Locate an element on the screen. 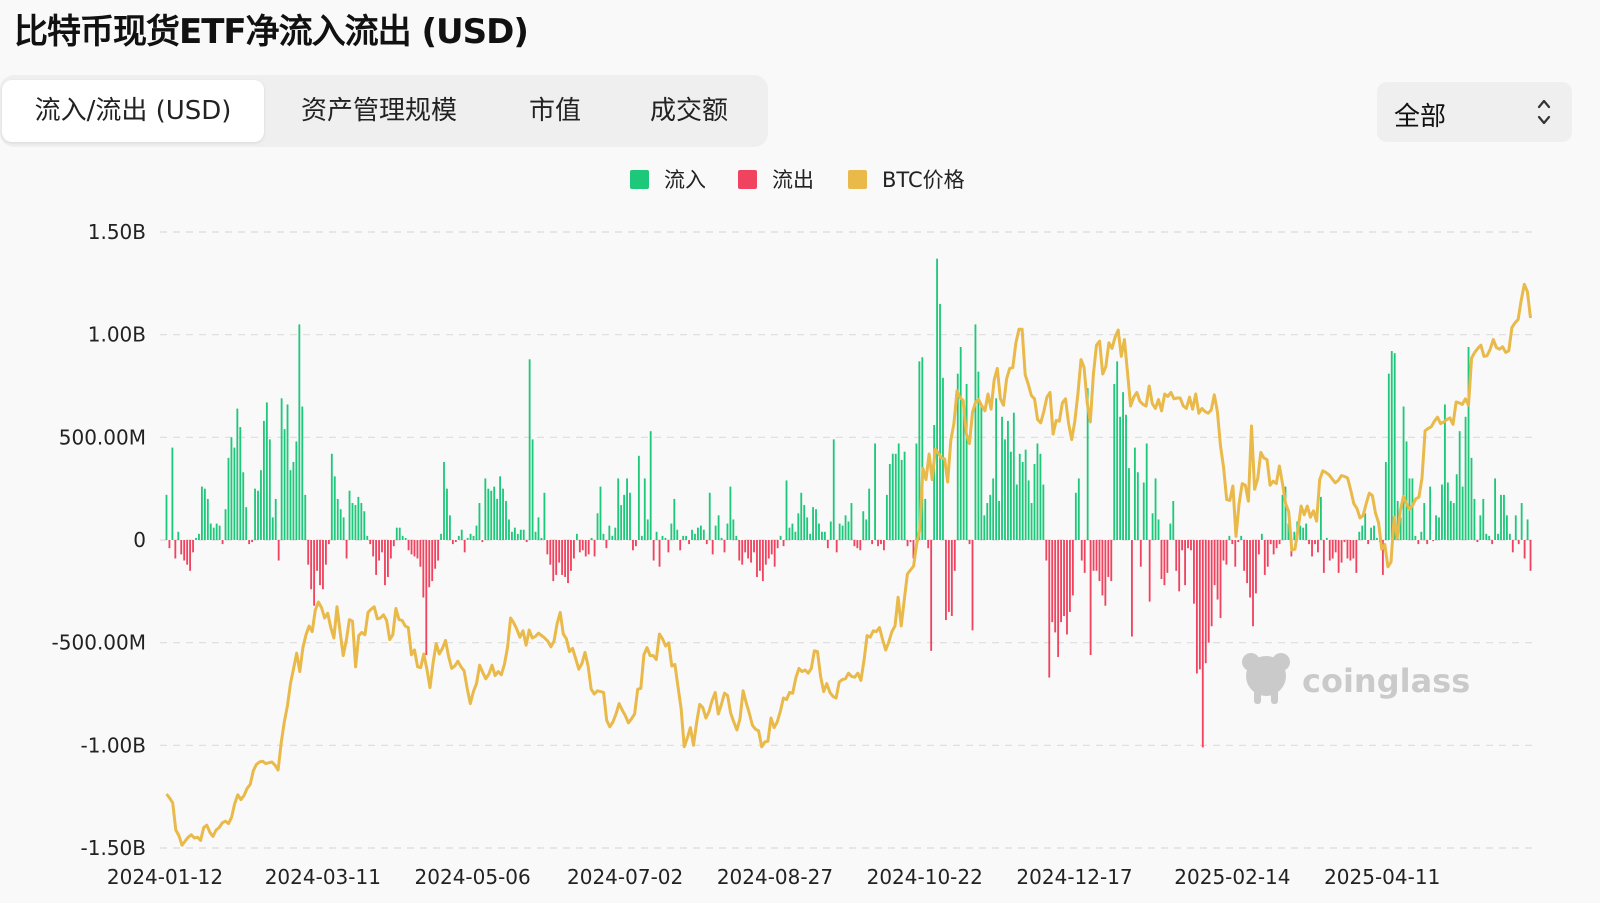 This screenshot has width=1600, height=903. legend-item: BTC价格 is located at coordinates (906, 180).